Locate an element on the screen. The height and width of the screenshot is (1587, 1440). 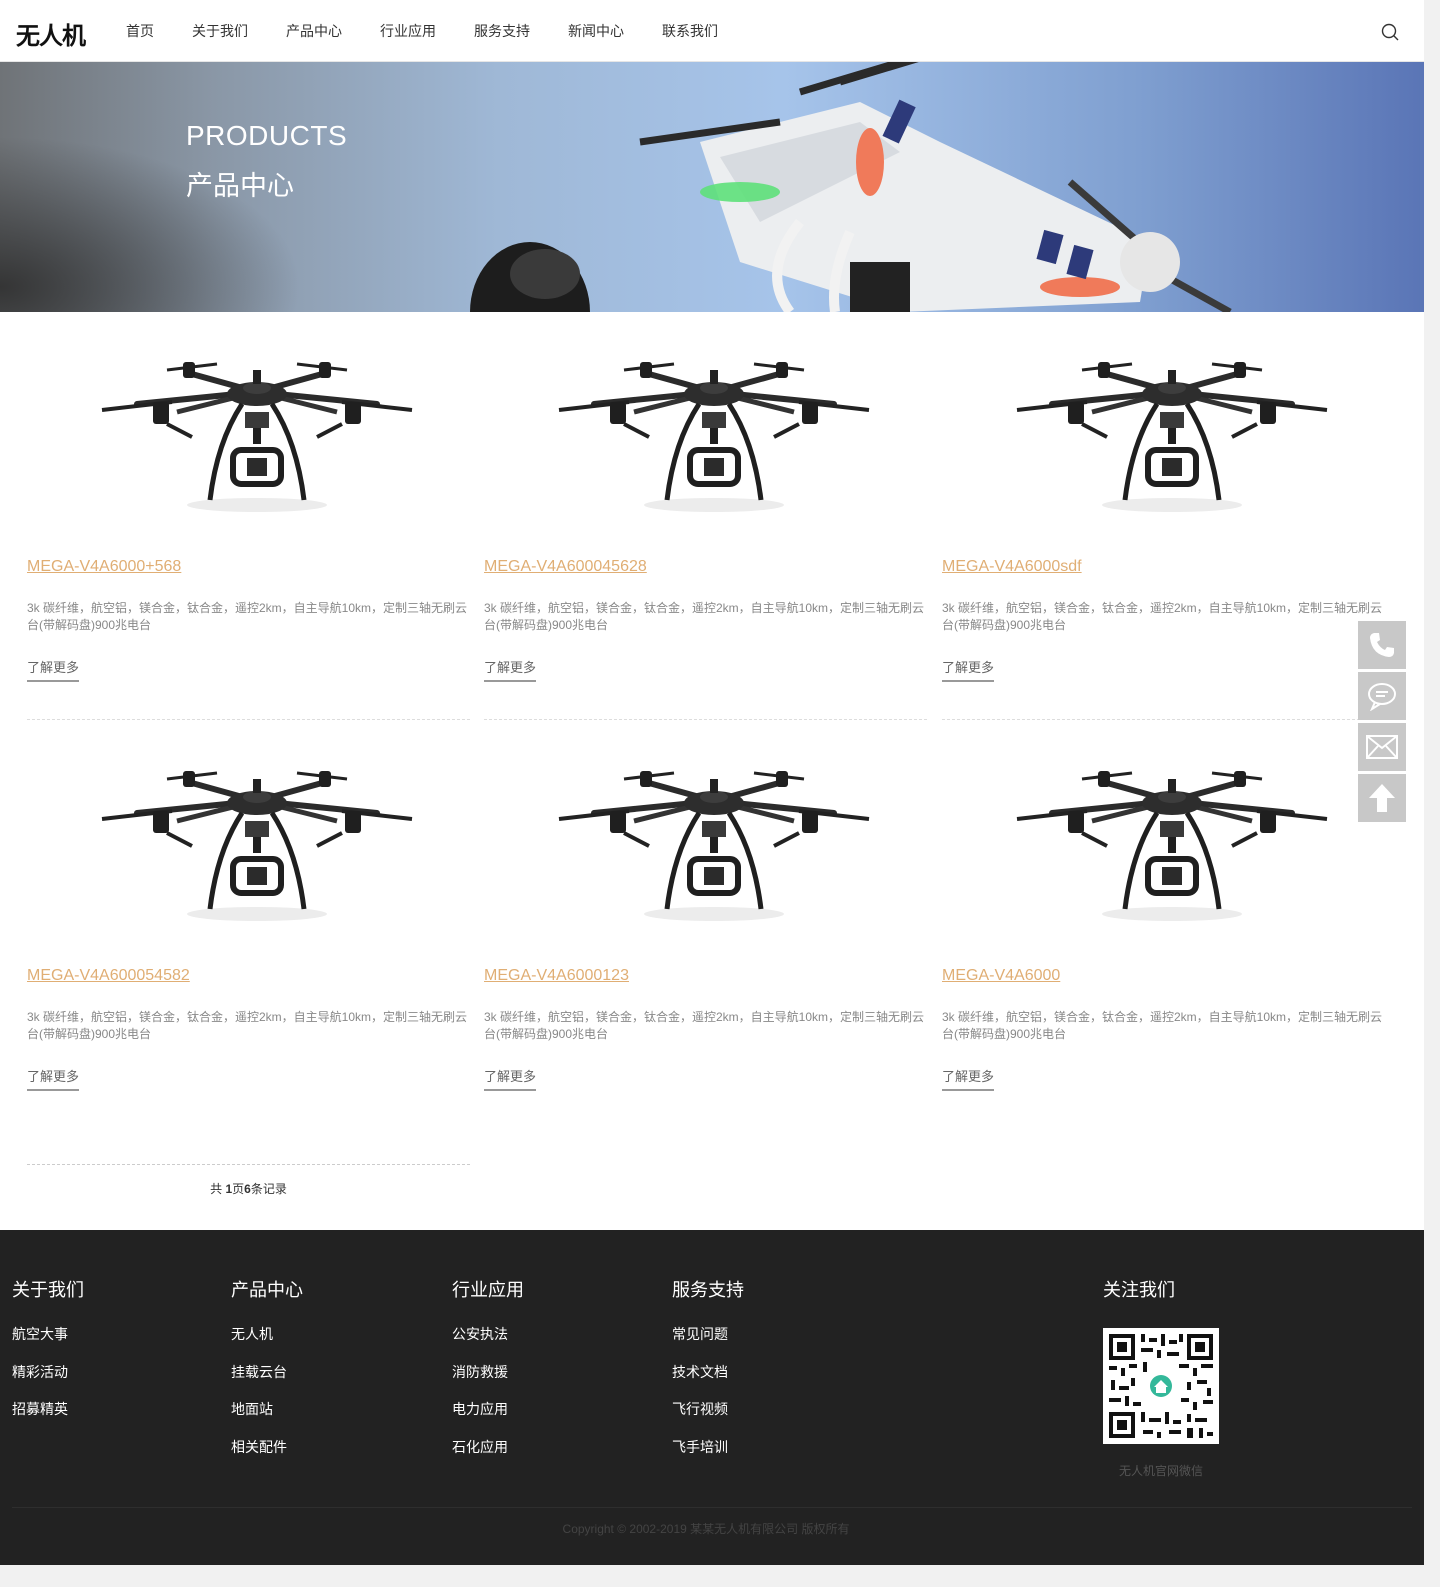
footer-col-title: 行业应用 is located at coordinates (488, 1290).